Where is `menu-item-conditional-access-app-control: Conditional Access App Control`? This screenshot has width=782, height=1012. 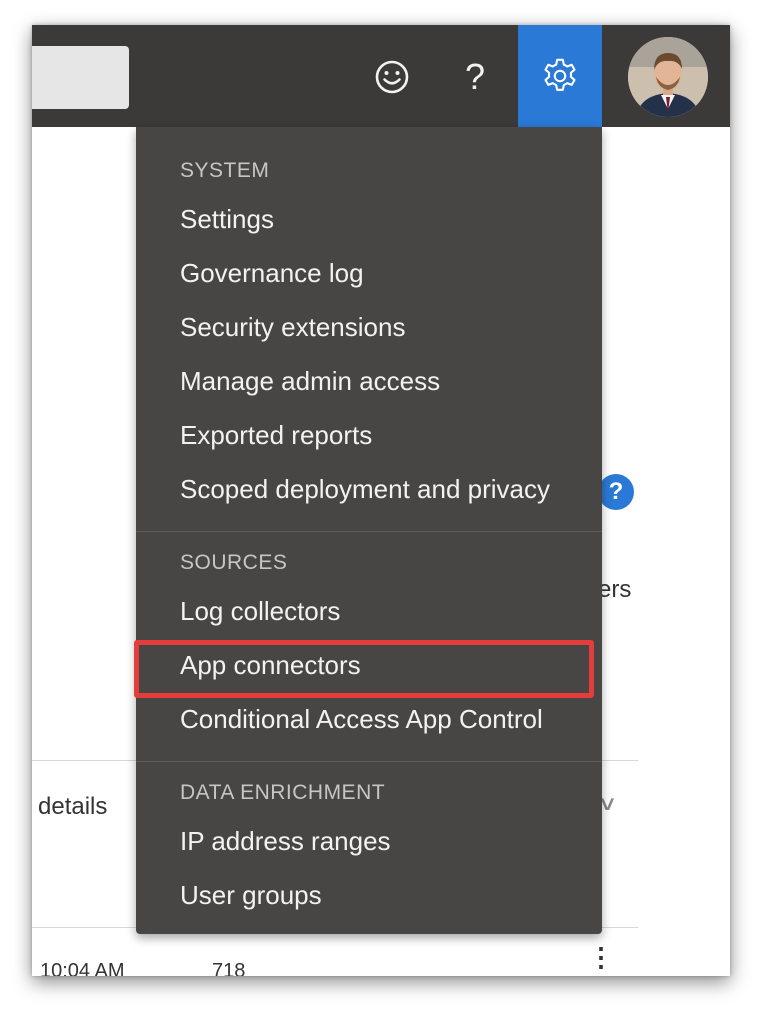 menu-item-conditional-access-app-control: Conditional Access App Control is located at coordinates (361, 719).